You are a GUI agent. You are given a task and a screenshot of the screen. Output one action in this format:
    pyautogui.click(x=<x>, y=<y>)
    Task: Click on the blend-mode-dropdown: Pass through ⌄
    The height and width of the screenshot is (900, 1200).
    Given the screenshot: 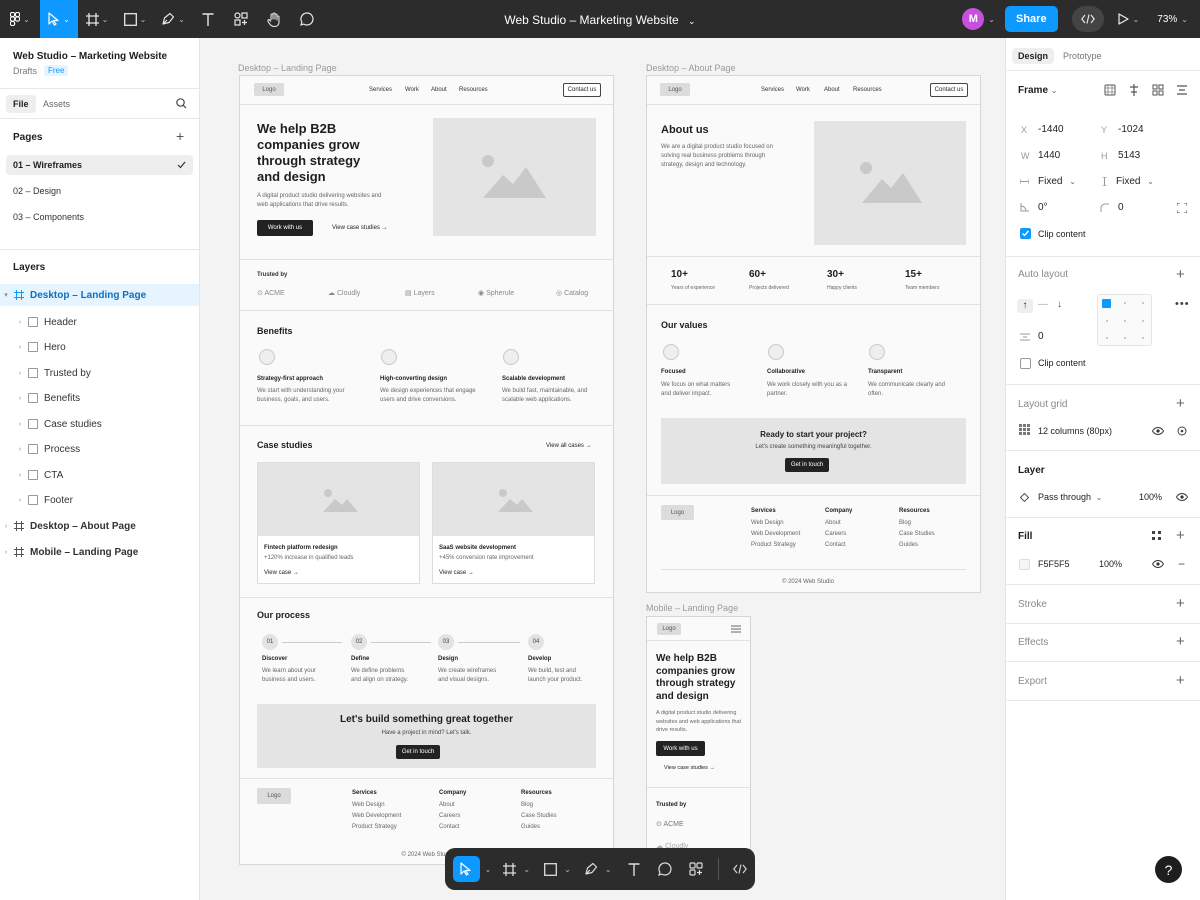 What is the action you would take?
    pyautogui.click(x=1070, y=497)
    